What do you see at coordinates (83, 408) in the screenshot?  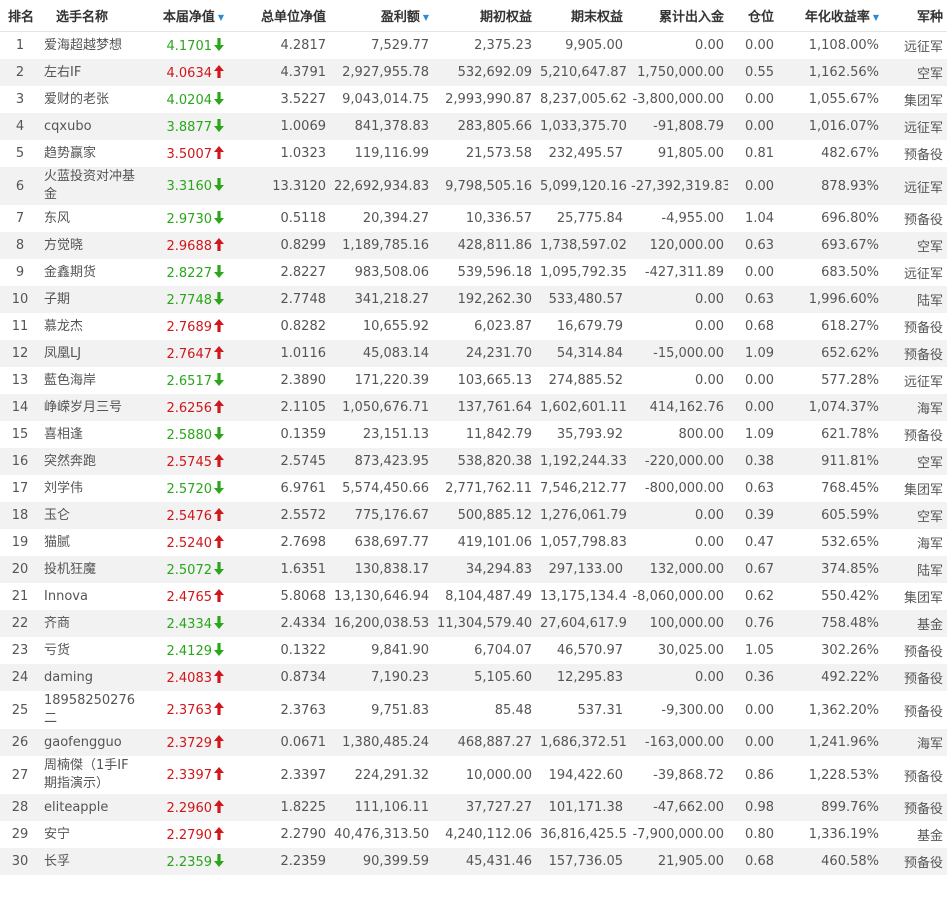 I see `player-name: 峥嵘岁月三号` at bounding box center [83, 408].